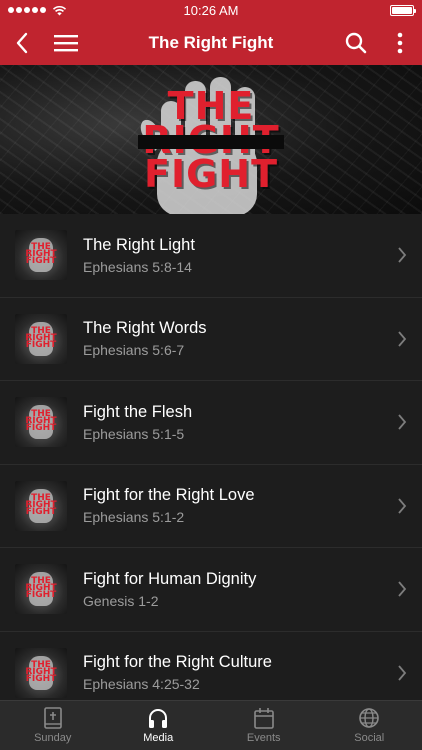 This screenshot has height=750, width=422. What do you see at coordinates (59, 10) in the screenshot?
I see `wifi-icon` at bounding box center [59, 10].